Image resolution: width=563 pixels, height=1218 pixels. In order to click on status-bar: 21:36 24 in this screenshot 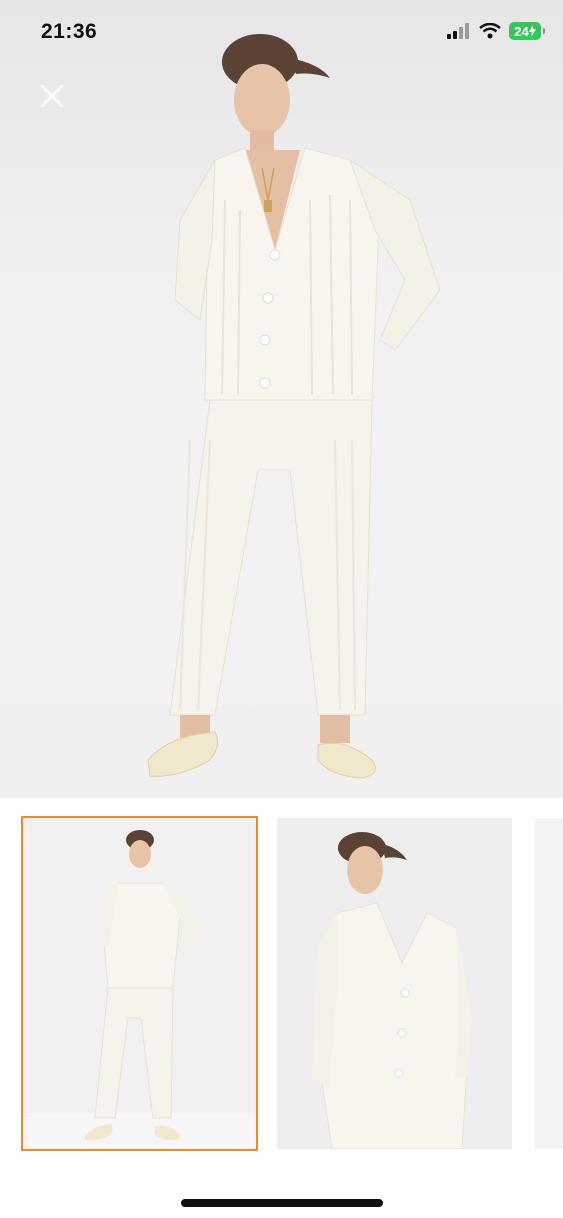, I will do `click(281, 33)`.